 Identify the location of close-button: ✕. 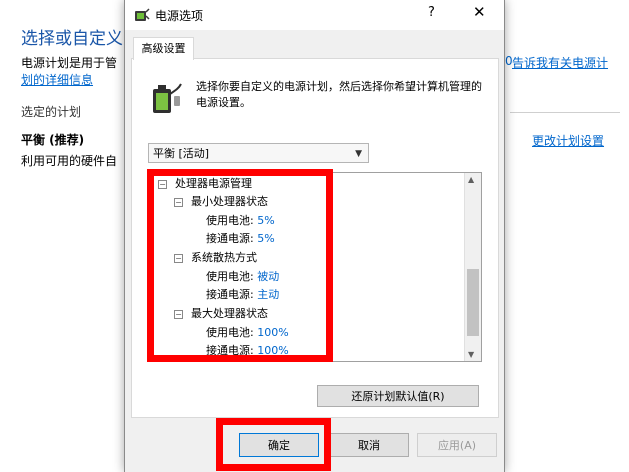
(479, 12).